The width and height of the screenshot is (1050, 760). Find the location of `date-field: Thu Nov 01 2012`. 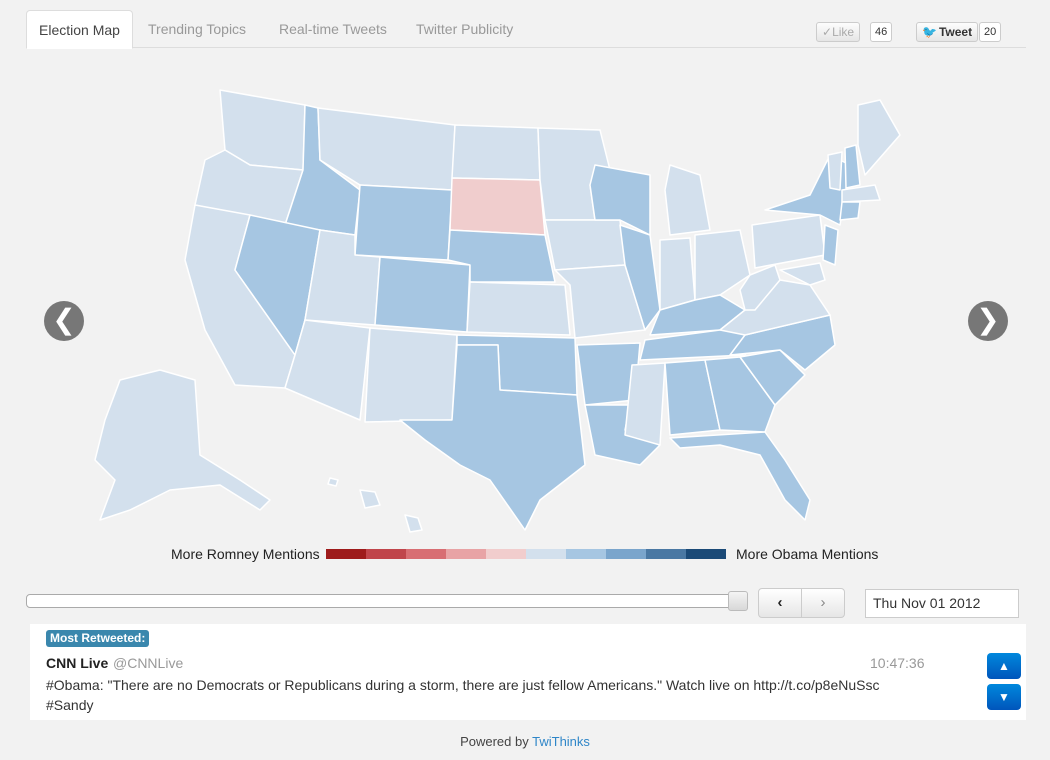

date-field: Thu Nov 01 2012 is located at coordinates (942, 603).